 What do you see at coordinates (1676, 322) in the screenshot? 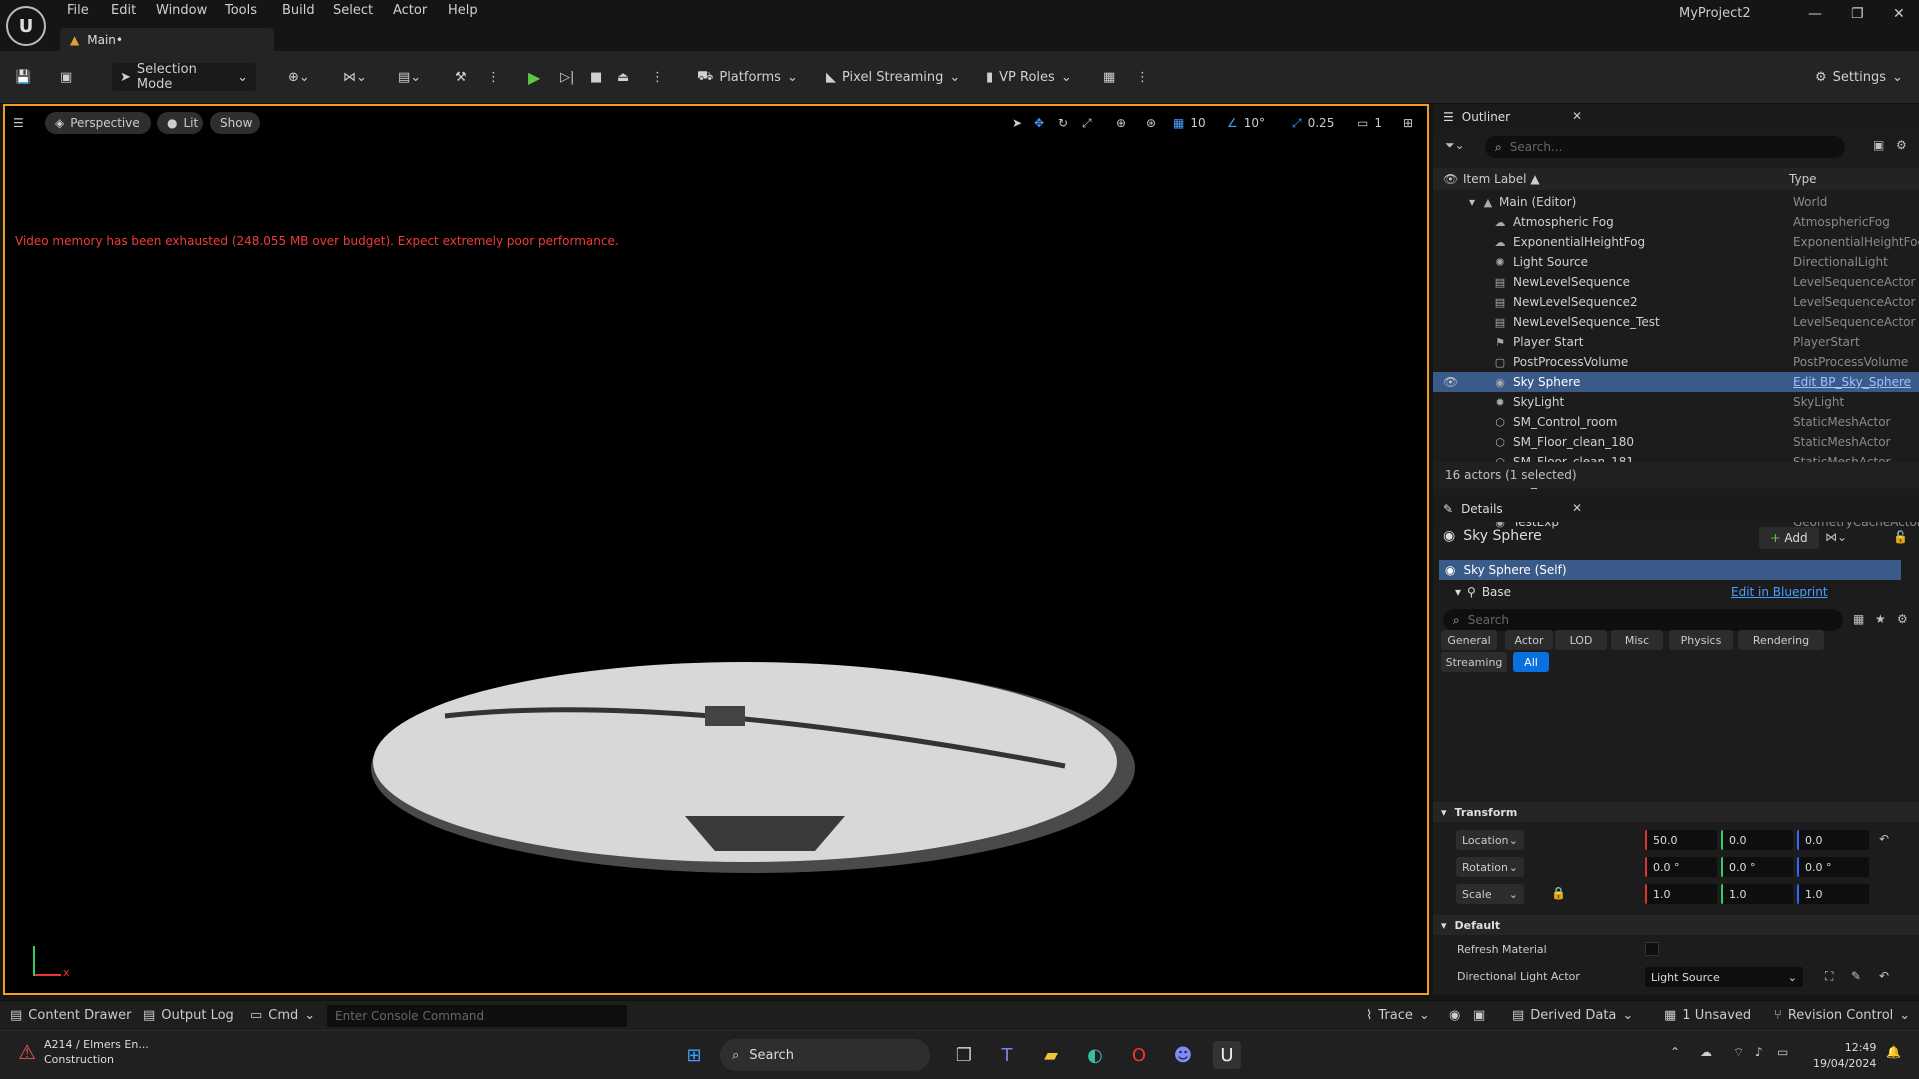
I see `outliner-row: ▤ NewLevelSequence_Test LevelSequenceActor` at bounding box center [1676, 322].